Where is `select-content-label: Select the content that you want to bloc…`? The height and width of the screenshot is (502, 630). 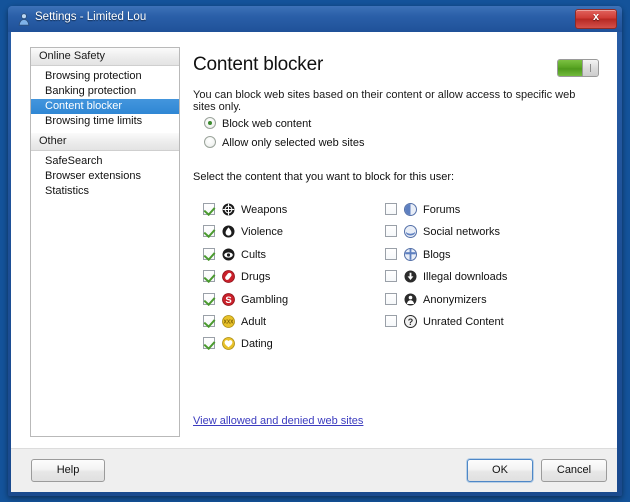 select-content-label: Select the content that you want to bloc… is located at coordinates (324, 177).